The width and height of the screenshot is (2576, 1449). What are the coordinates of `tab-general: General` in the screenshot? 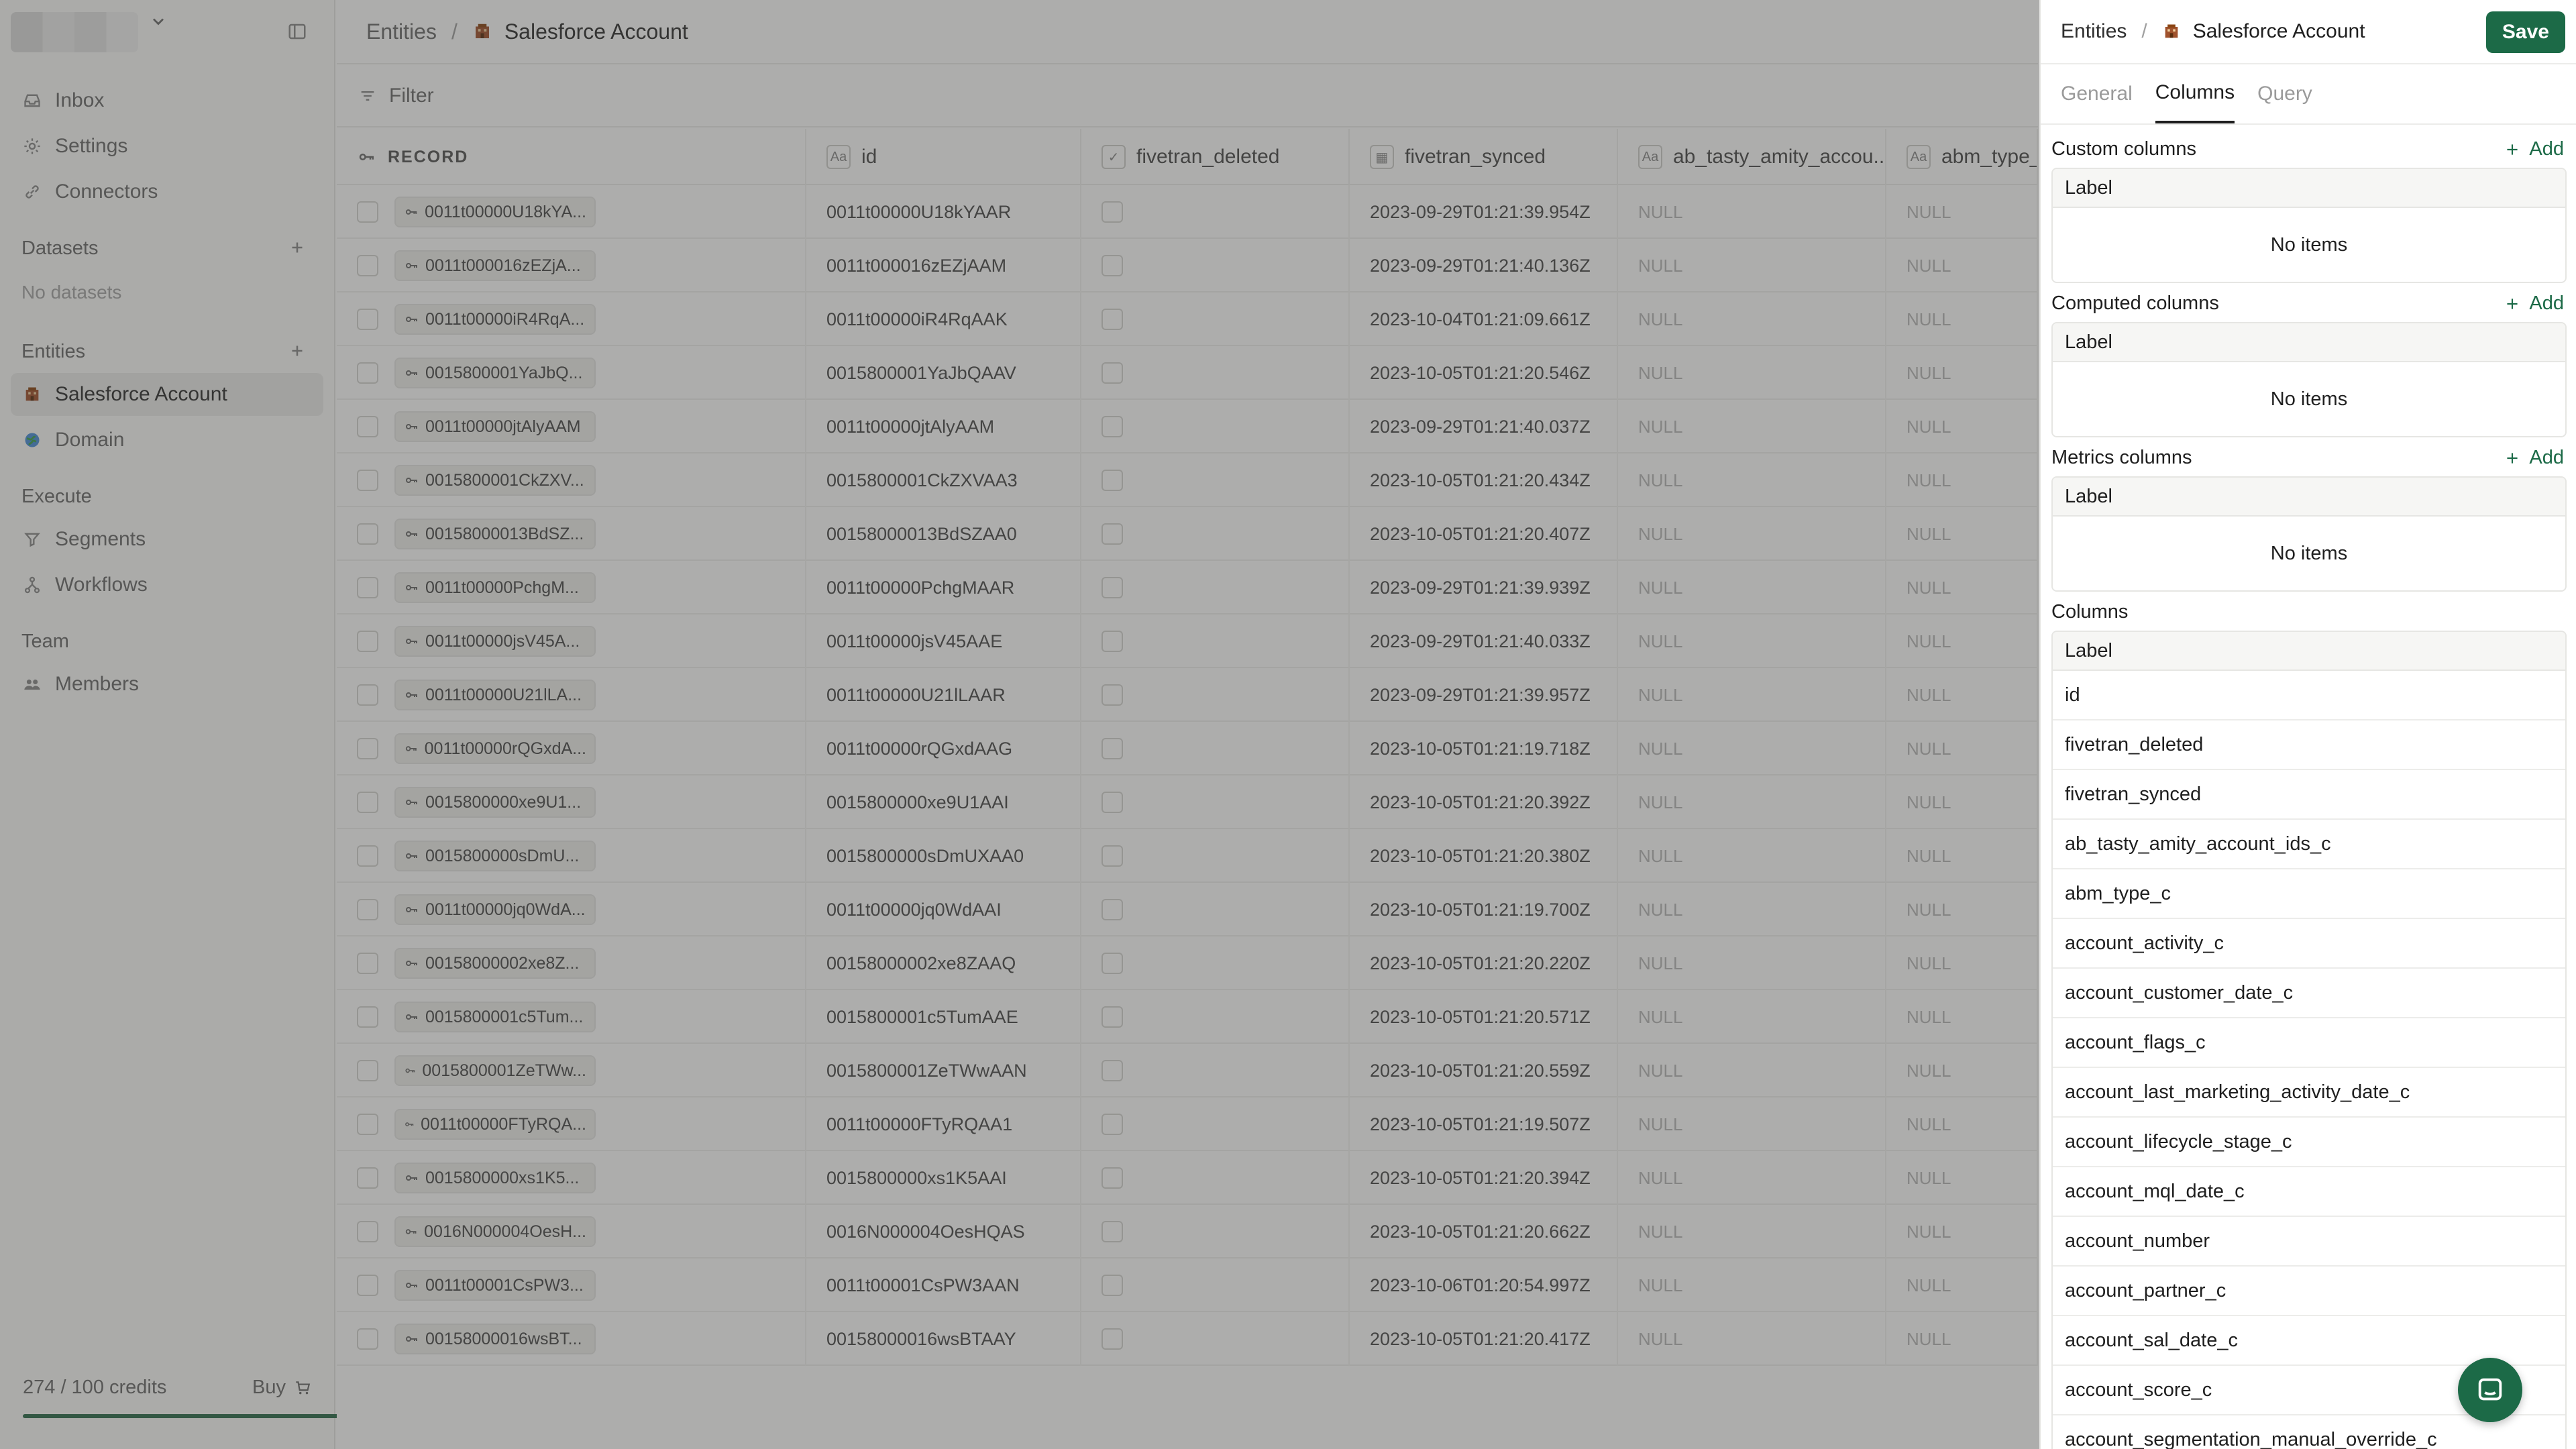 It's located at (2097, 93).